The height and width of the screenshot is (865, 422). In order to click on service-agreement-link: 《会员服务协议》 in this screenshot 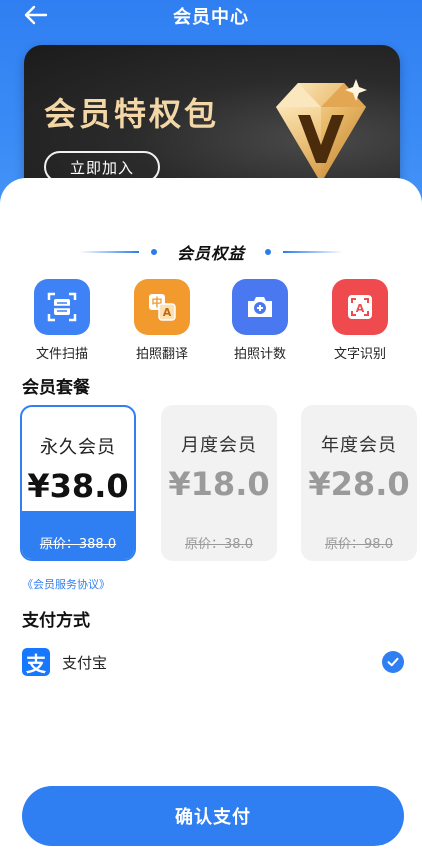, I will do `click(66, 584)`.